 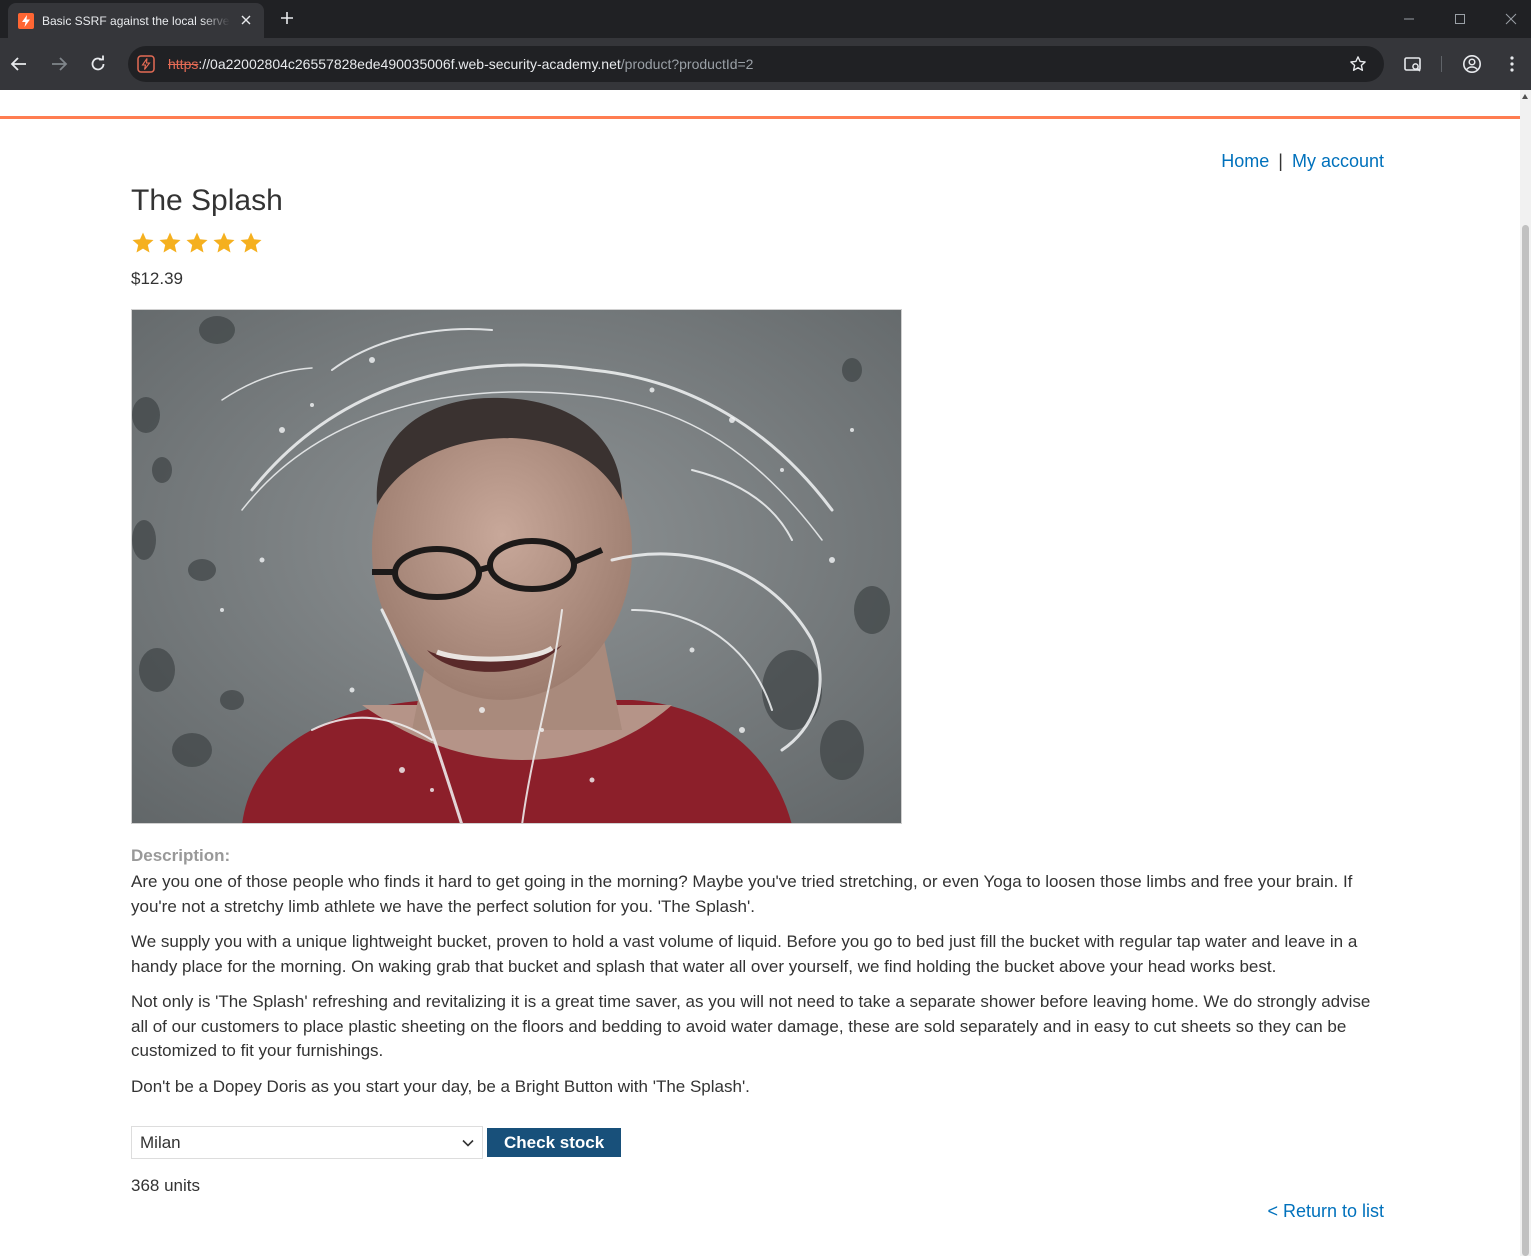 I want to click on lab-favicon-icon, so click(x=26, y=20).